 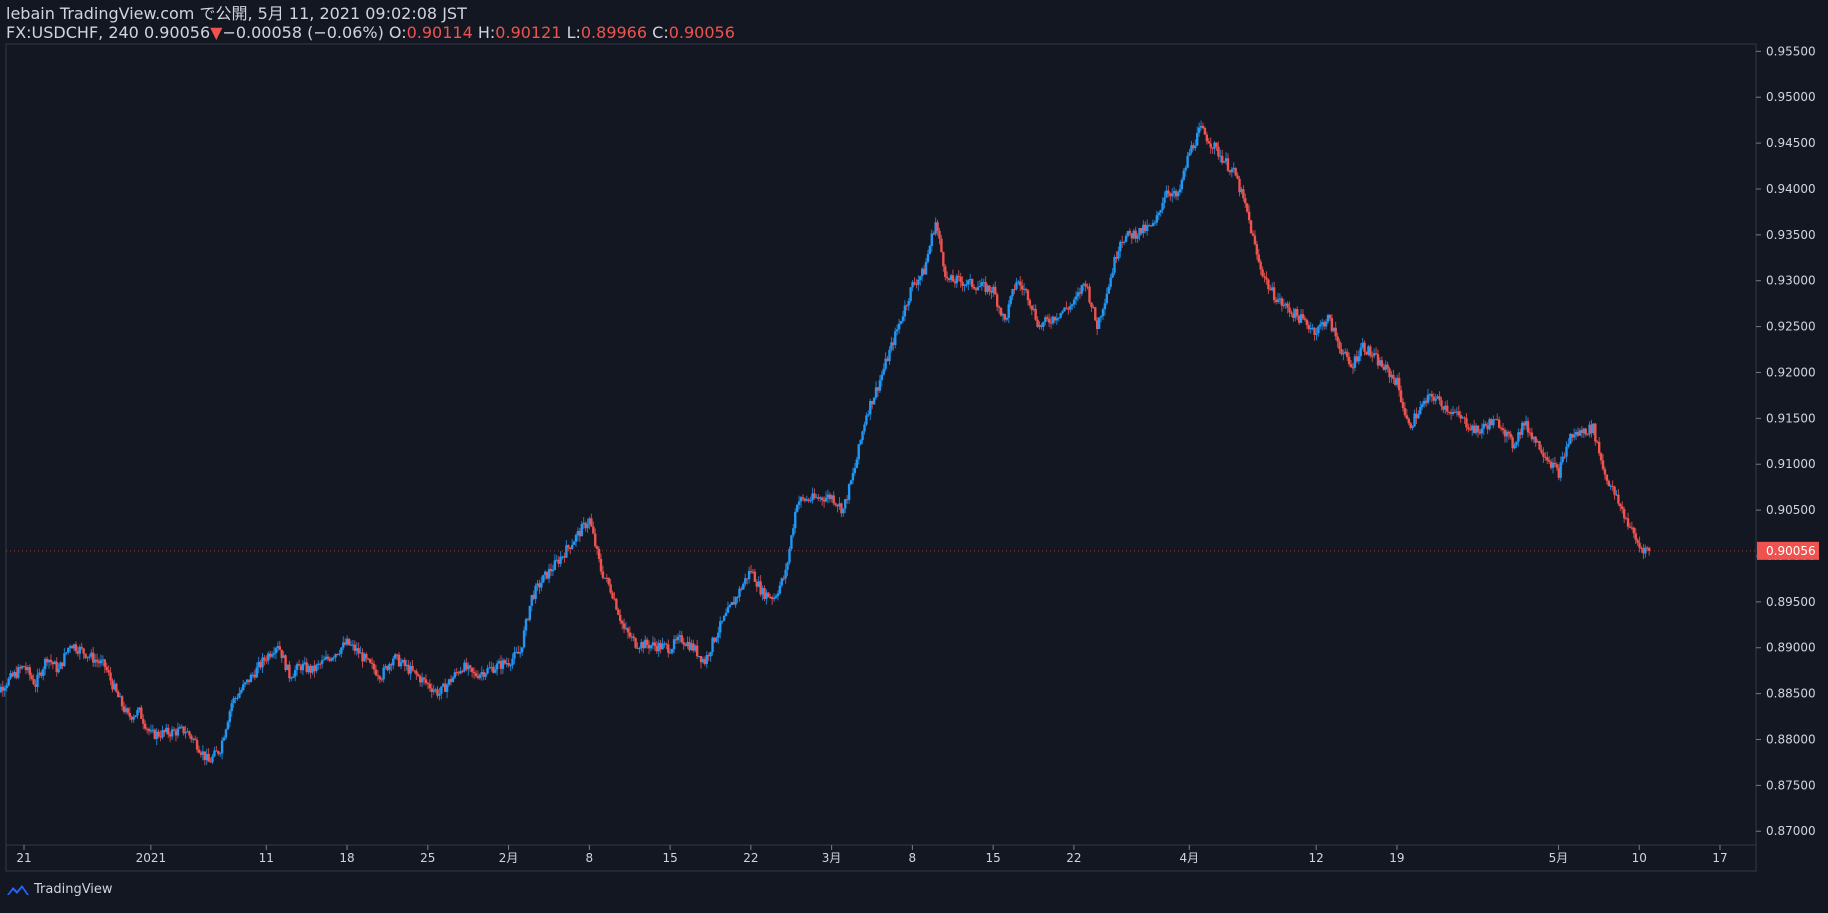 What do you see at coordinates (18, 890) in the screenshot?
I see `tradingview-logo-icon` at bounding box center [18, 890].